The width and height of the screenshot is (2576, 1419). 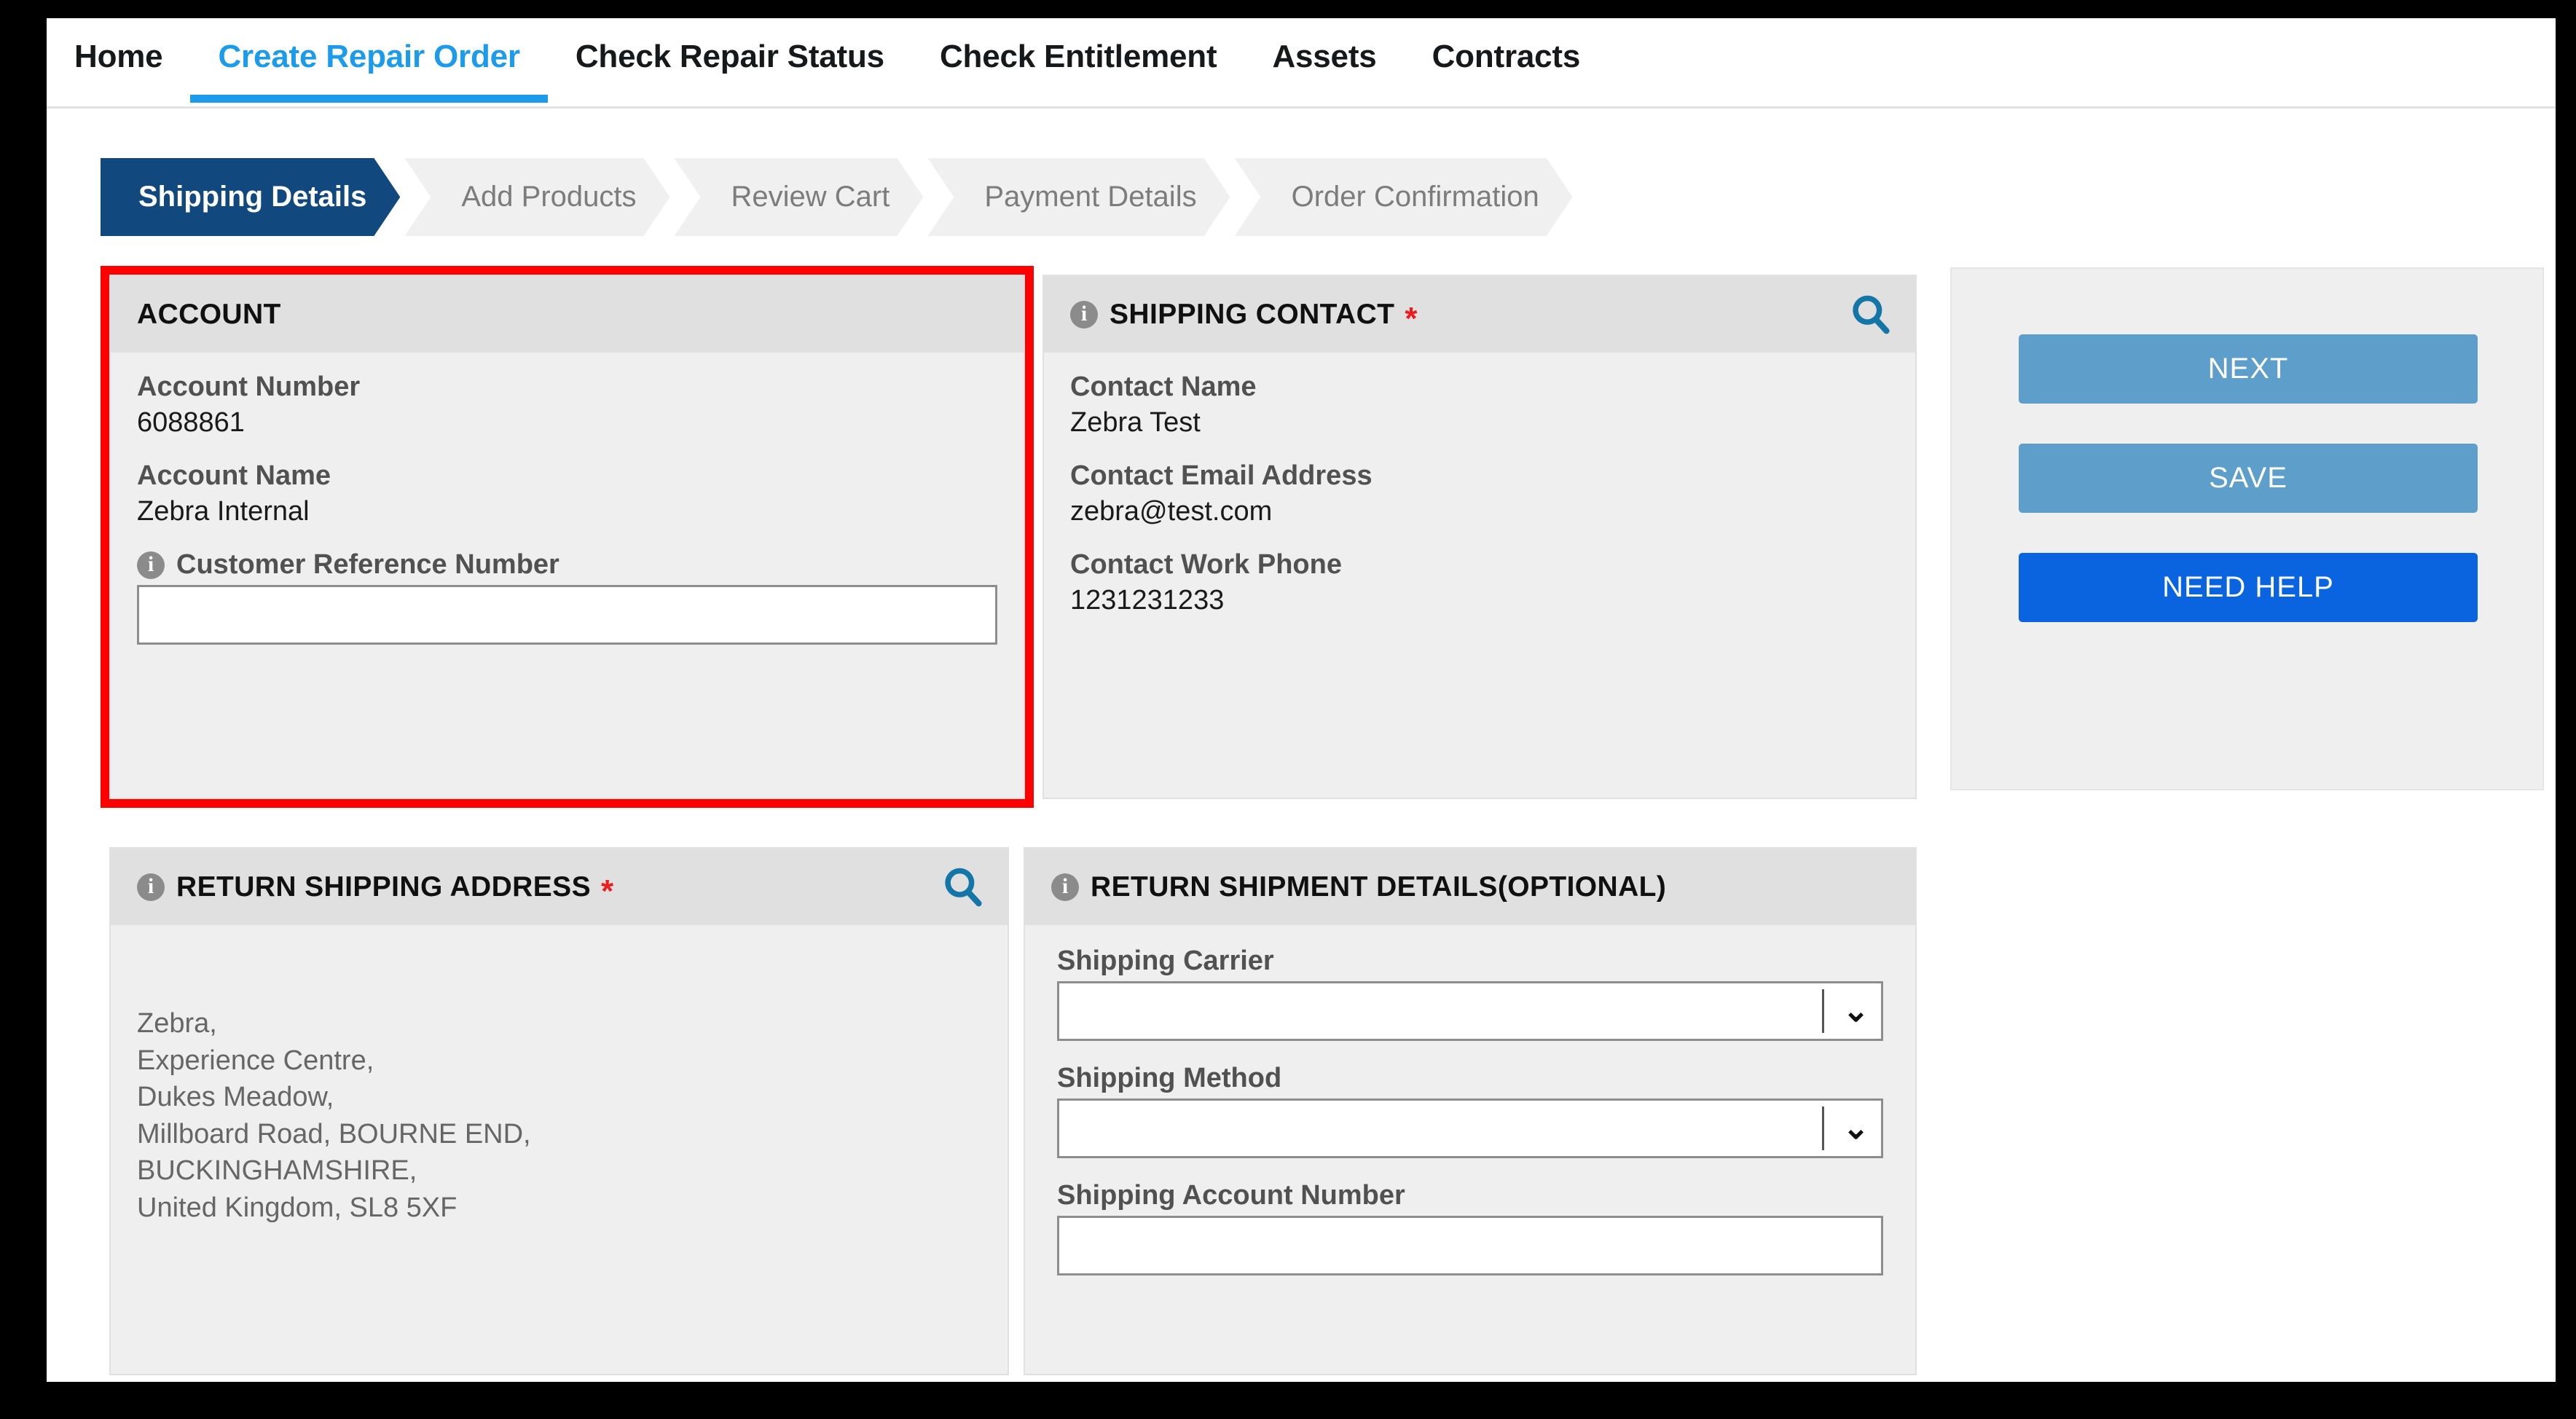 I want to click on shipping-contact-panel-header: i SHIPPING CONTACT *, so click(x=1479, y=315).